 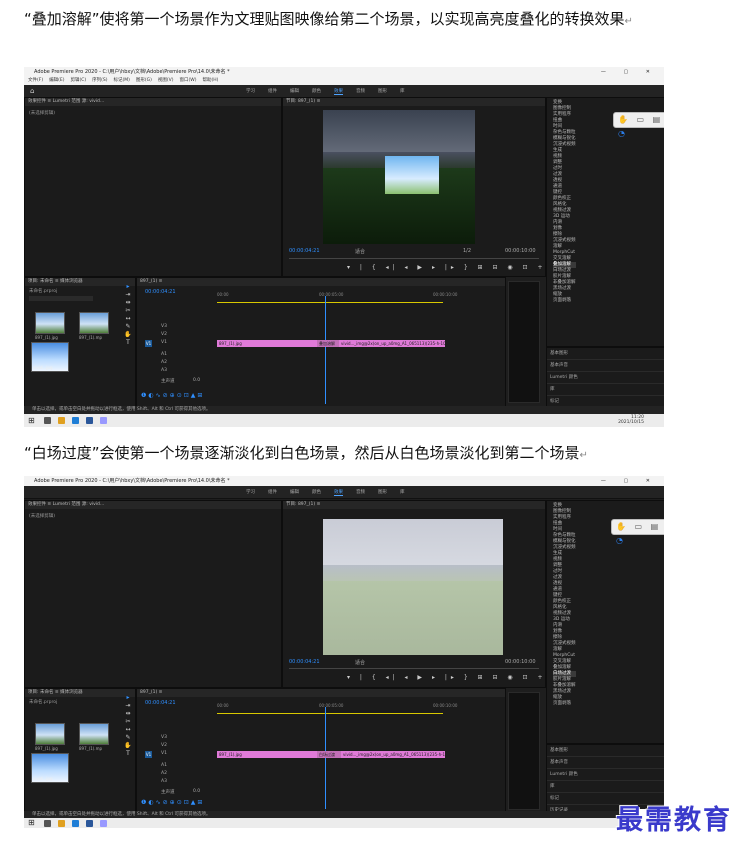 What do you see at coordinates (99, 80) in the screenshot?
I see `menu-sequence: 序列(S)` at bounding box center [99, 80].